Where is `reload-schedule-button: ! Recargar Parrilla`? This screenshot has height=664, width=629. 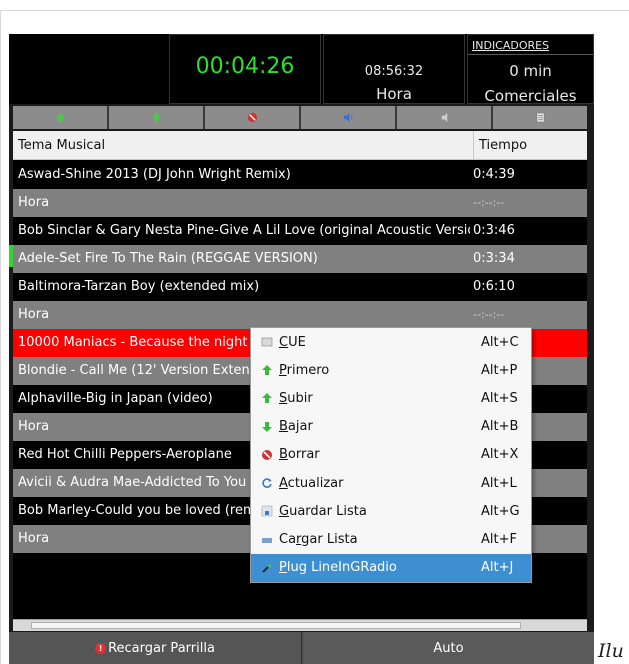 reload-schedule-button: ! Recargar Parrilla is located at coordinates (155, 648).